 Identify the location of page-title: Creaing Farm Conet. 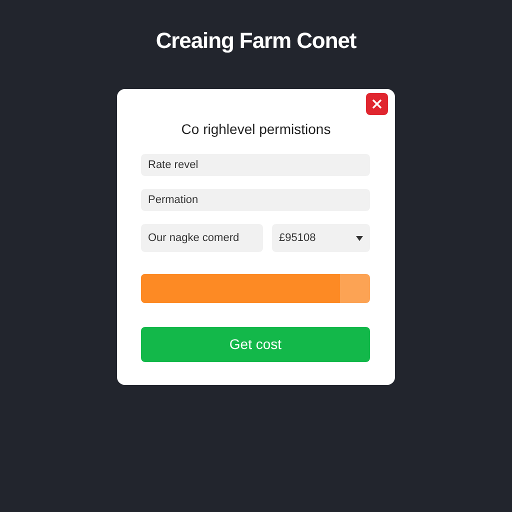
(256, 41).